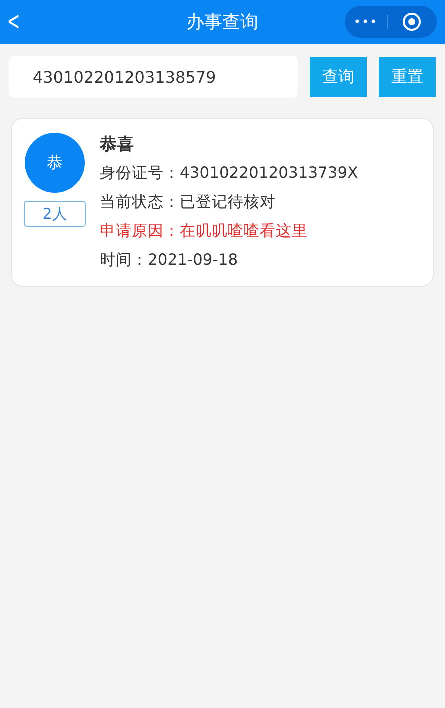  Describe the element at coordinates (117, 145) in the screenshot. I see `person-name: 恭喜` at that location.